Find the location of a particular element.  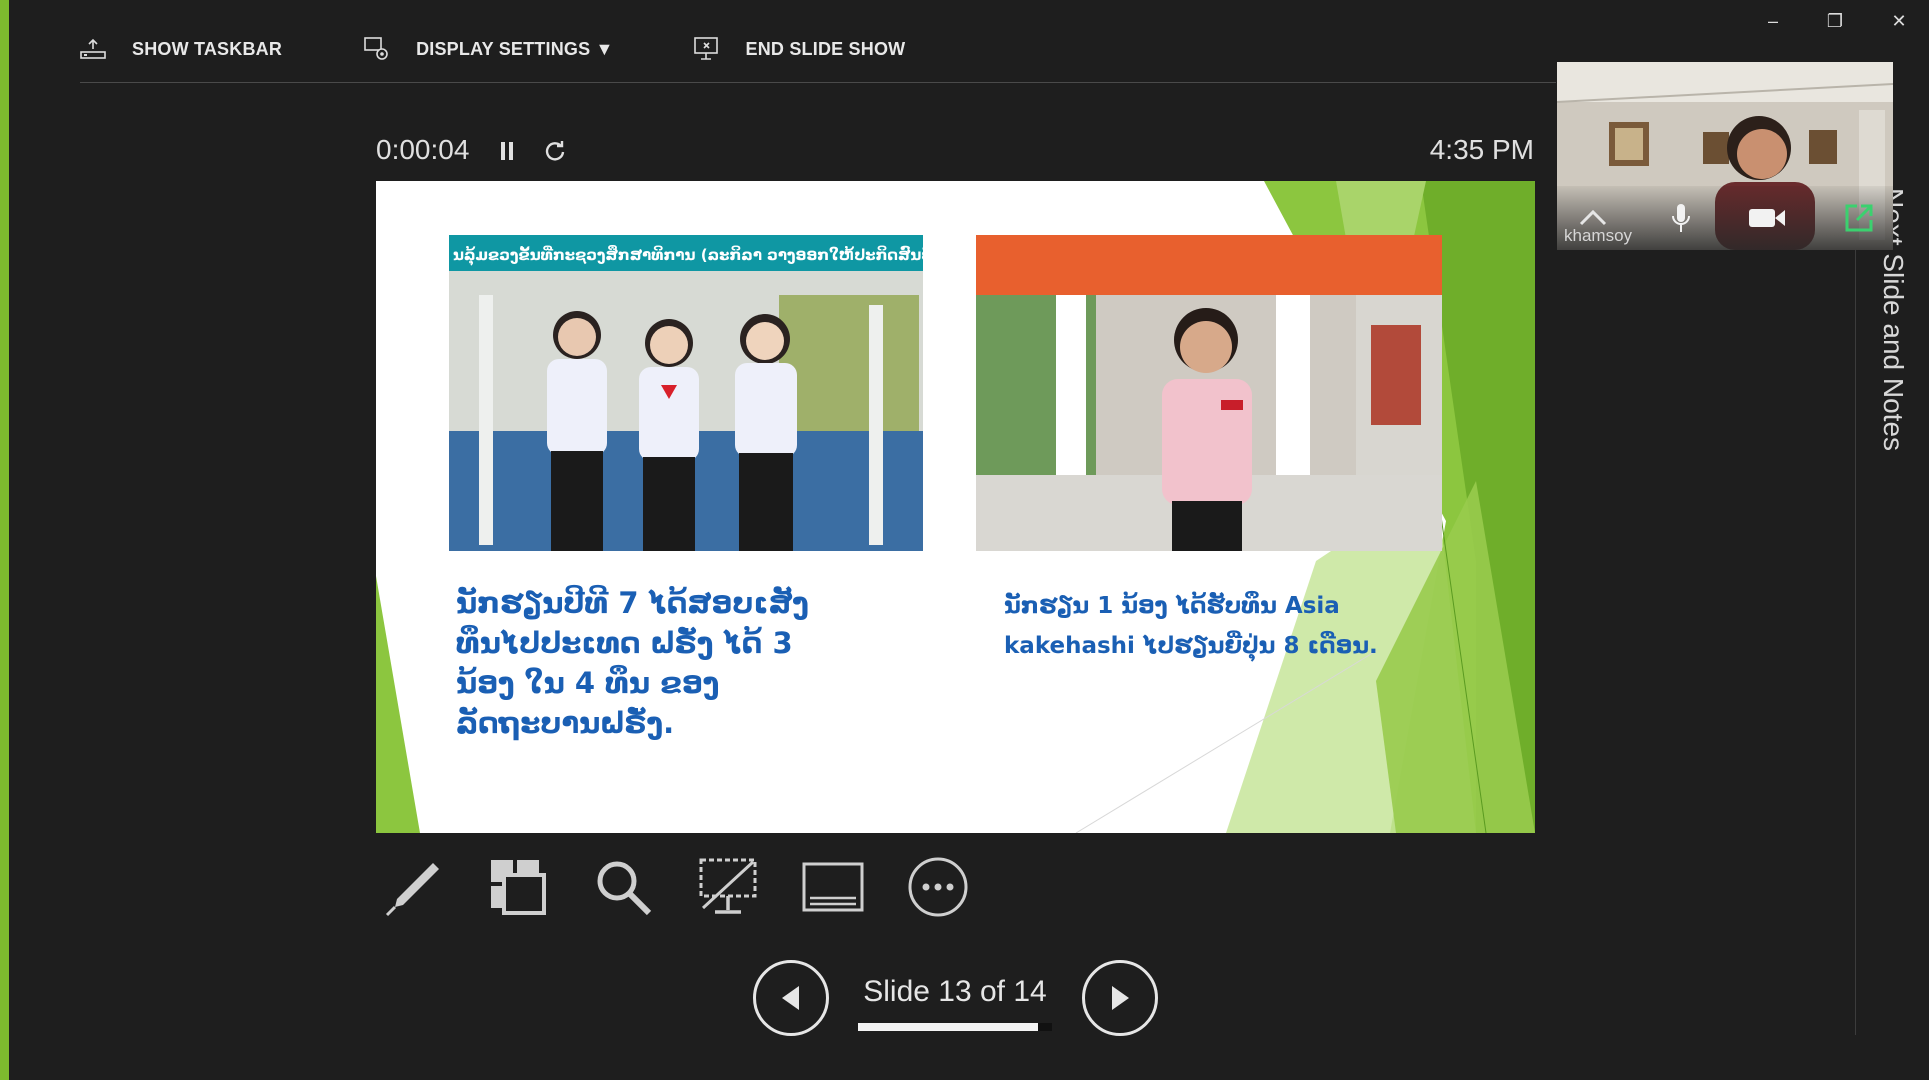

previous-icon is located at coordinates (790, 998).